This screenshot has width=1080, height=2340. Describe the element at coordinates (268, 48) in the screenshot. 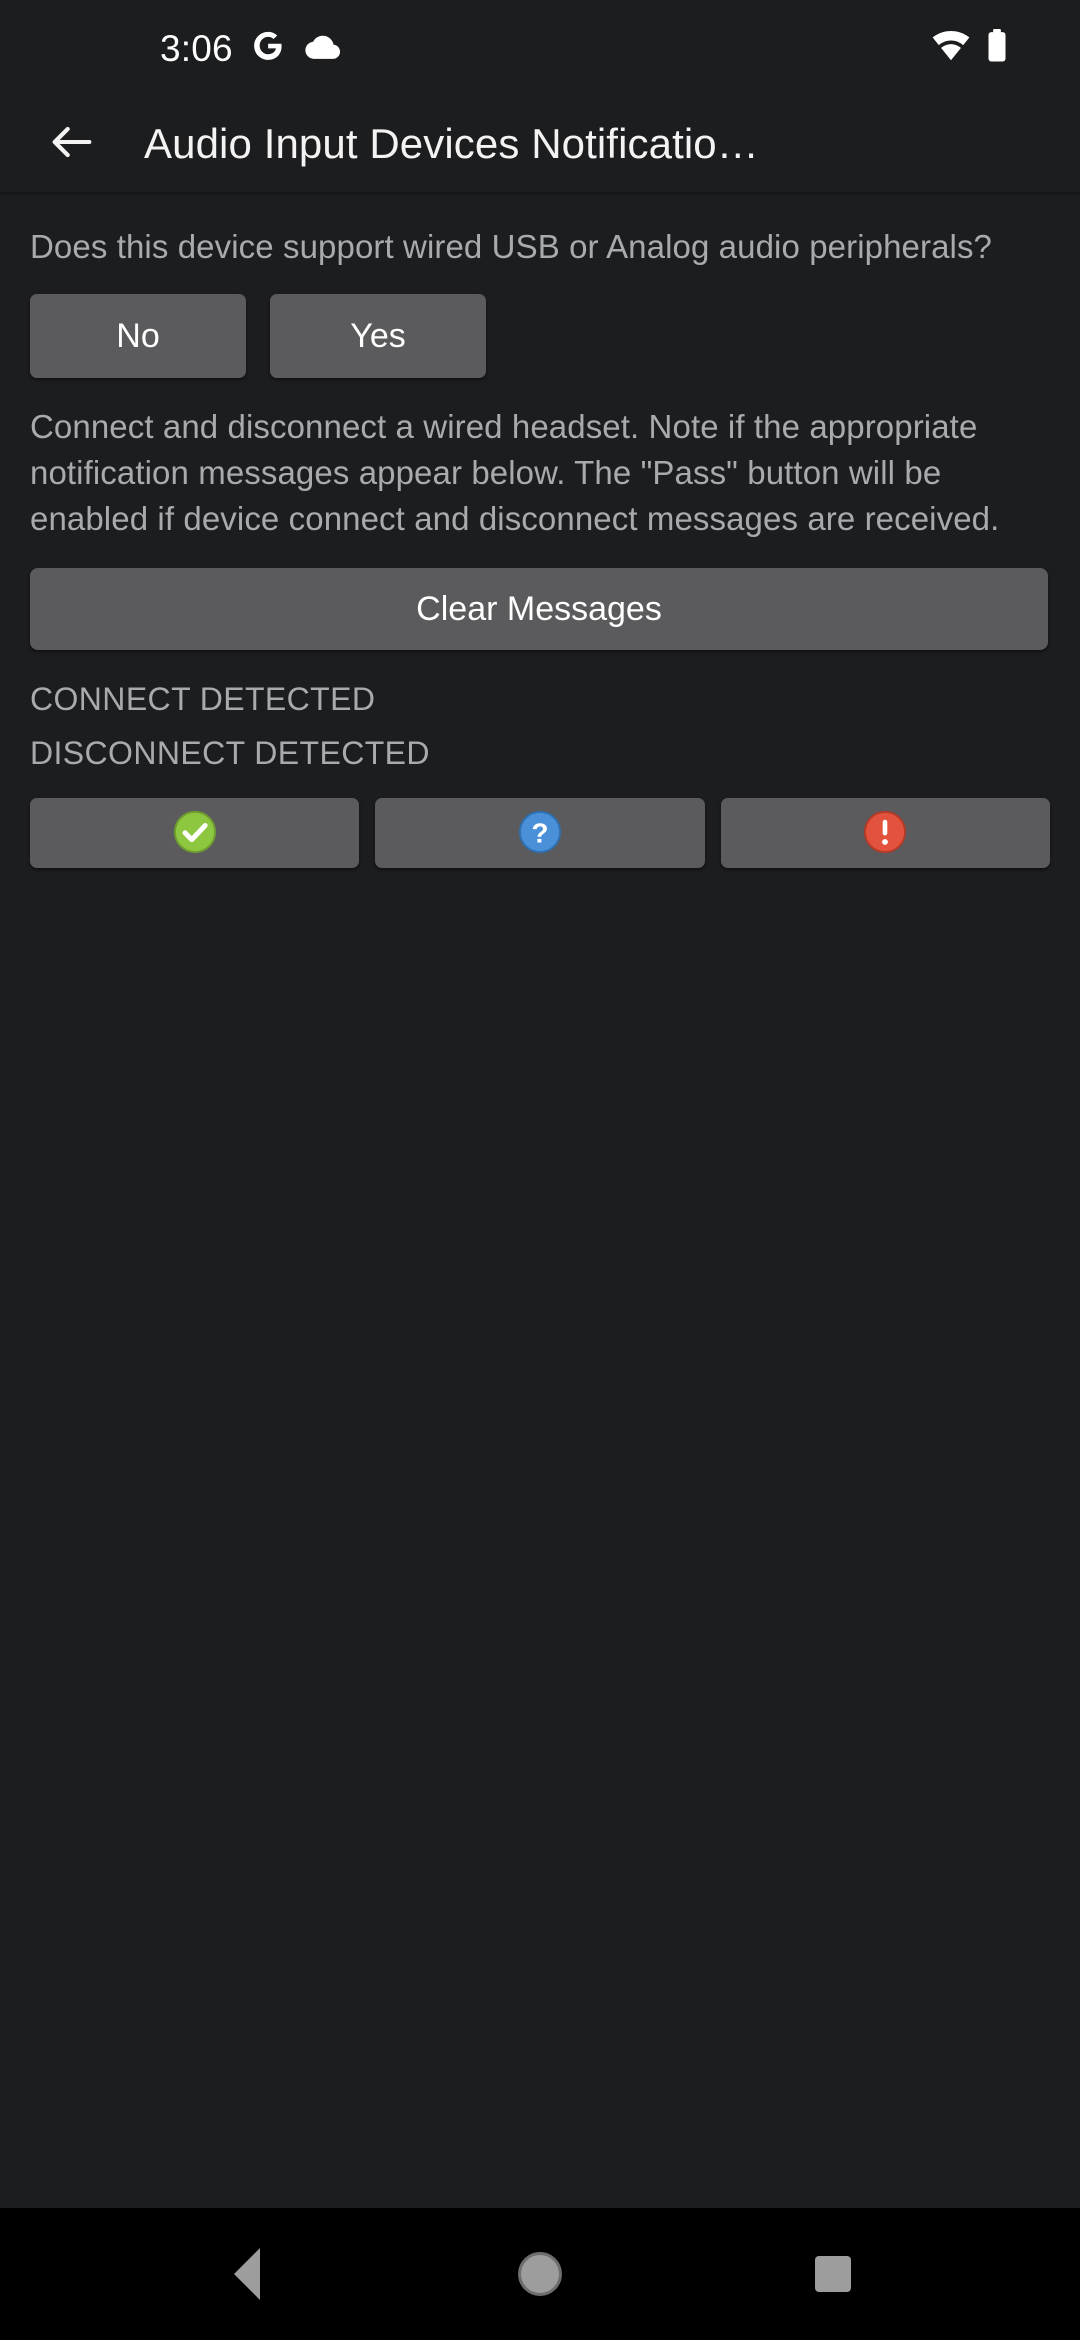

I see `google-g-icon` at that location.